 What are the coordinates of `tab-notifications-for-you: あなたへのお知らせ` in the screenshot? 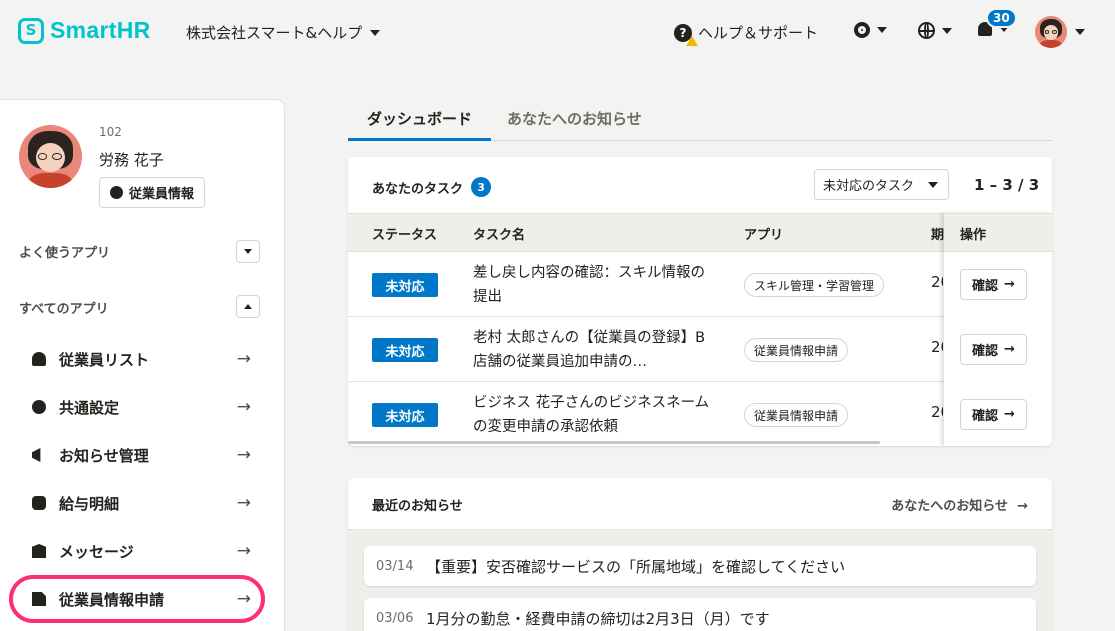 It's located at (574, 124).